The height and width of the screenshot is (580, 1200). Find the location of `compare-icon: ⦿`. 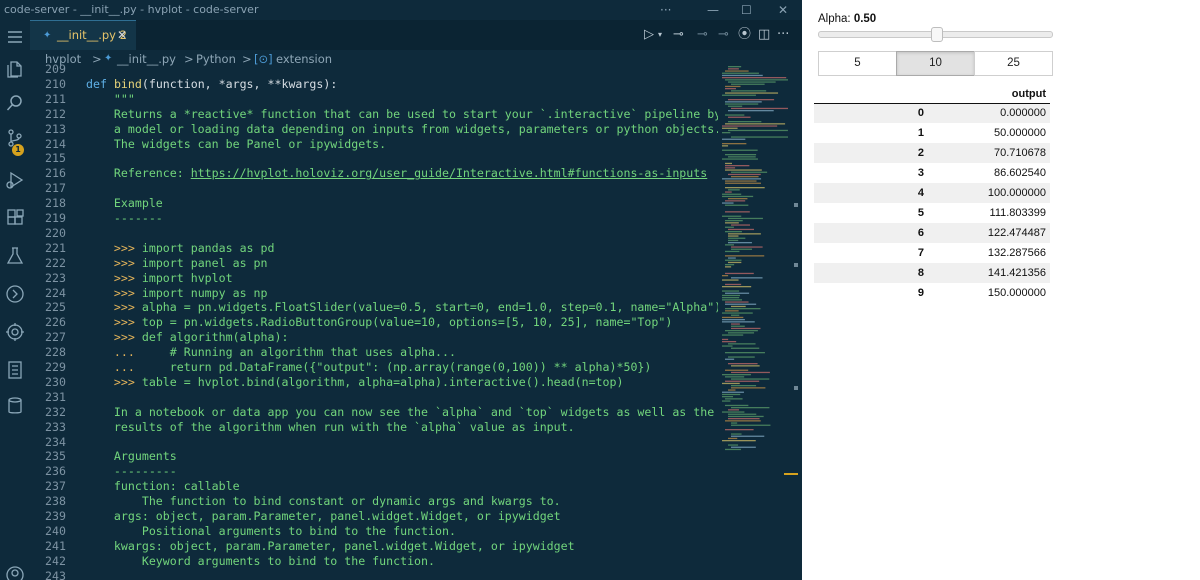

compare-icon: ⦿ is located at coordinates (744, 35).